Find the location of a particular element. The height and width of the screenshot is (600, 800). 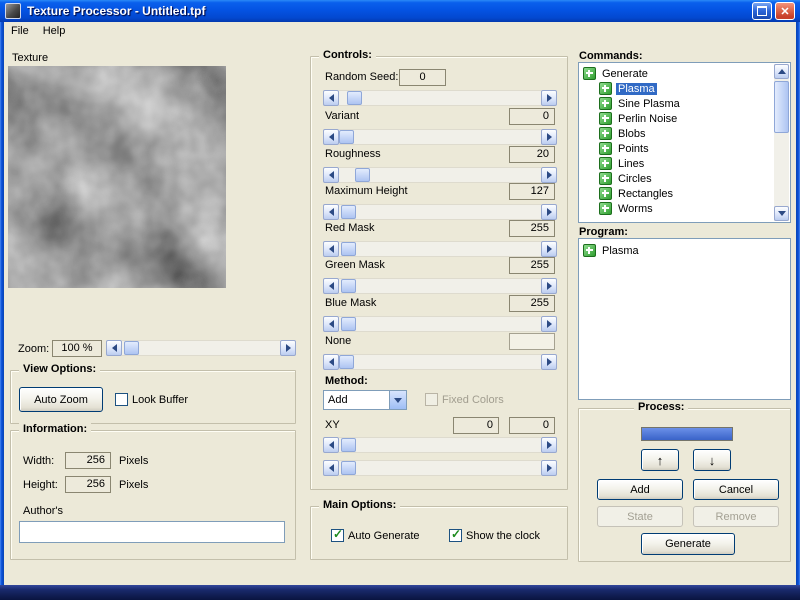

none-value is located at coordinates (532, 341).